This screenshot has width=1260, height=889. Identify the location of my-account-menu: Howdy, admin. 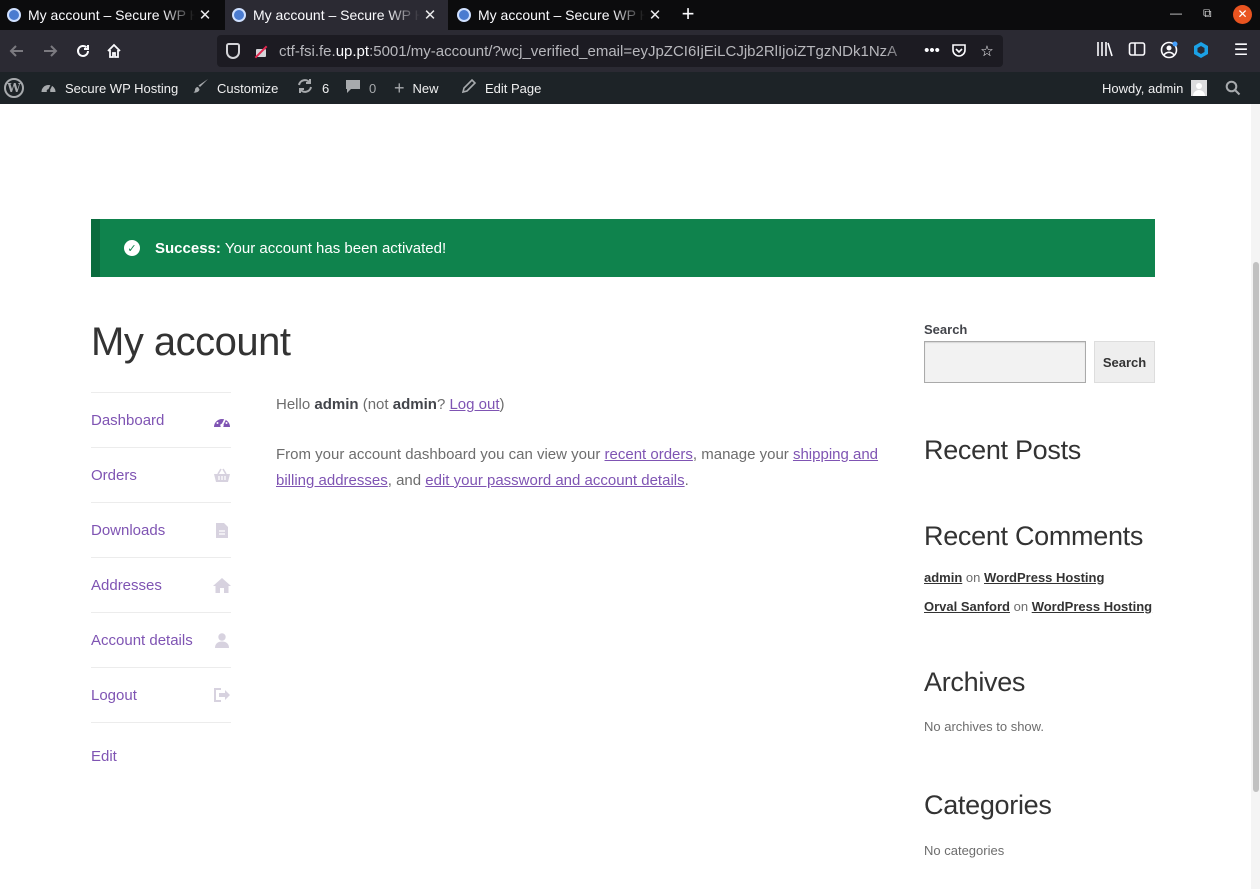
(1155, 88).